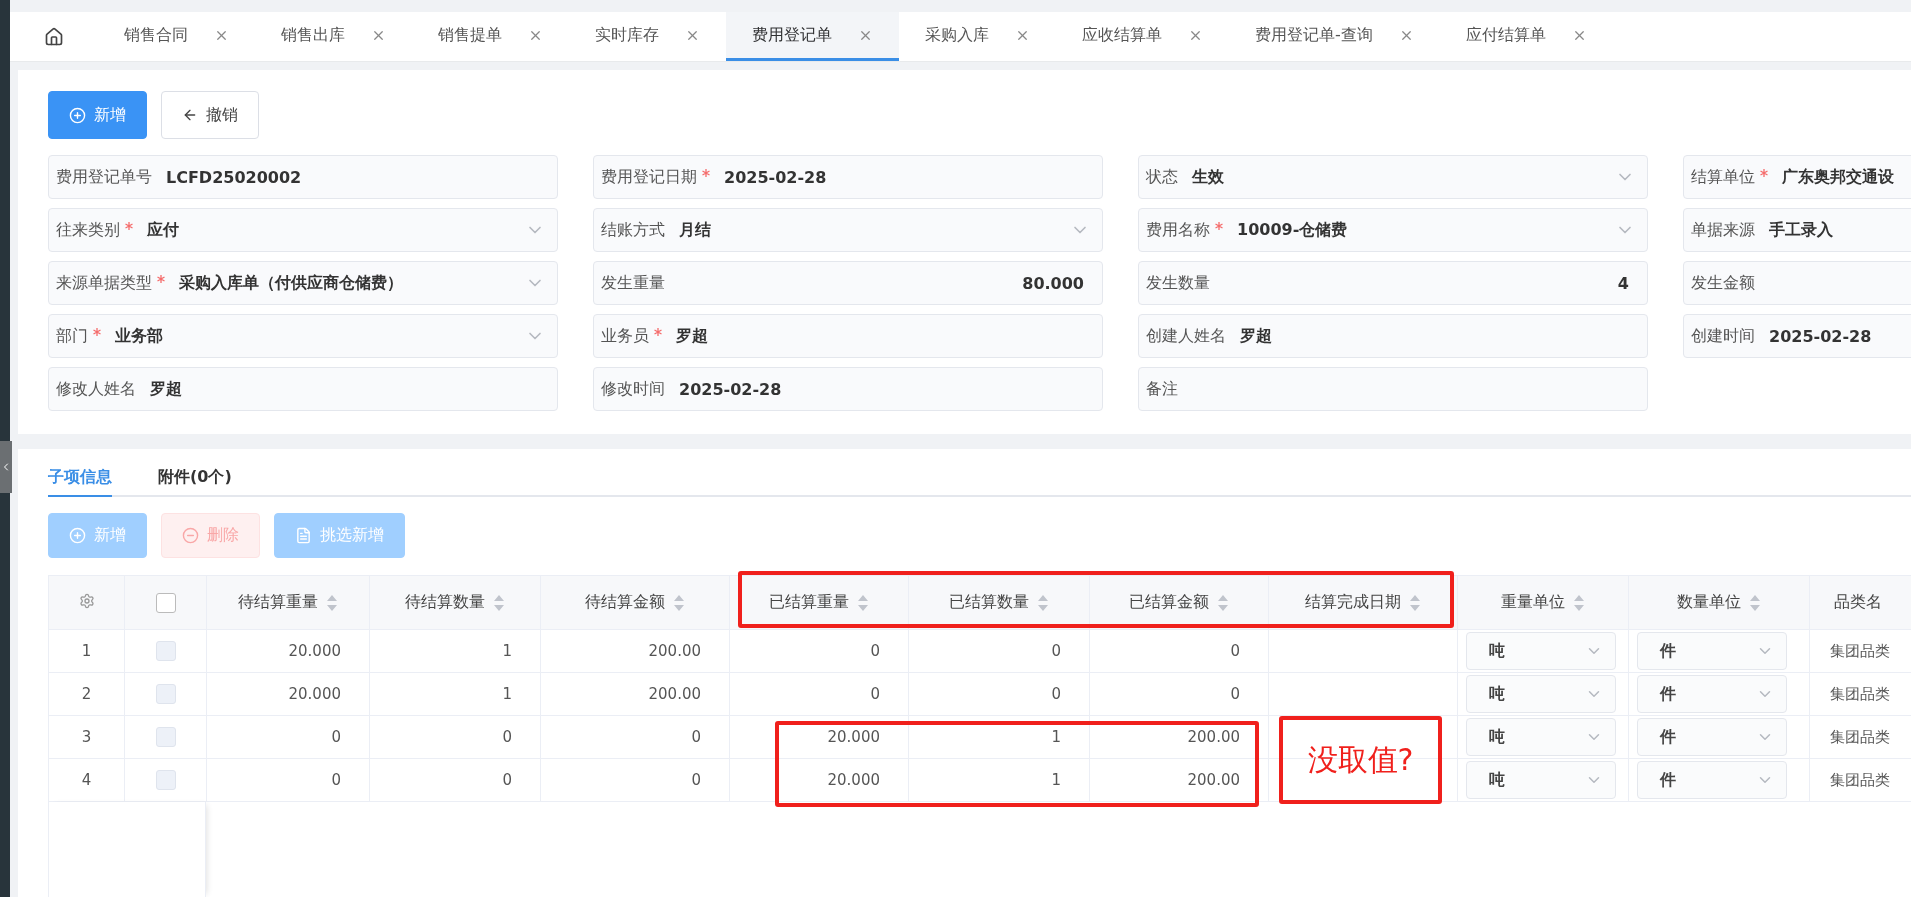 The width and height of the screenshot is (1911, 897). What do you see at coordinates (455, 602) in the screenshot?
I see `column-header: 待结算数量` at bounding box center [455, 602].